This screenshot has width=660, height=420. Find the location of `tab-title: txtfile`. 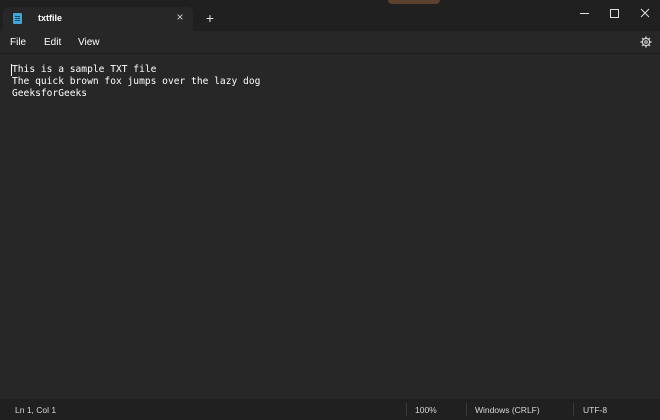

tab-title: txtfile is located at coordinates (50, 18).